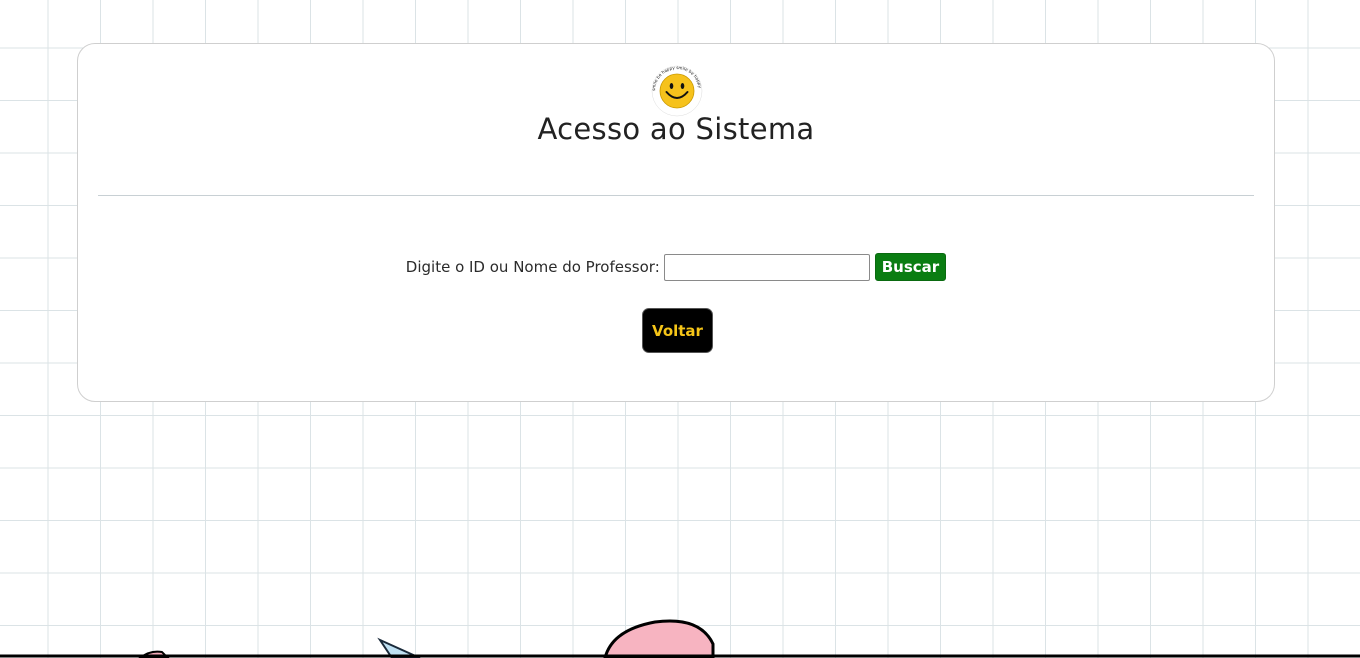 Image resolution: width=1360 pixels, height=658 pixels. I want to click on background-decoration, so click(680, 638).